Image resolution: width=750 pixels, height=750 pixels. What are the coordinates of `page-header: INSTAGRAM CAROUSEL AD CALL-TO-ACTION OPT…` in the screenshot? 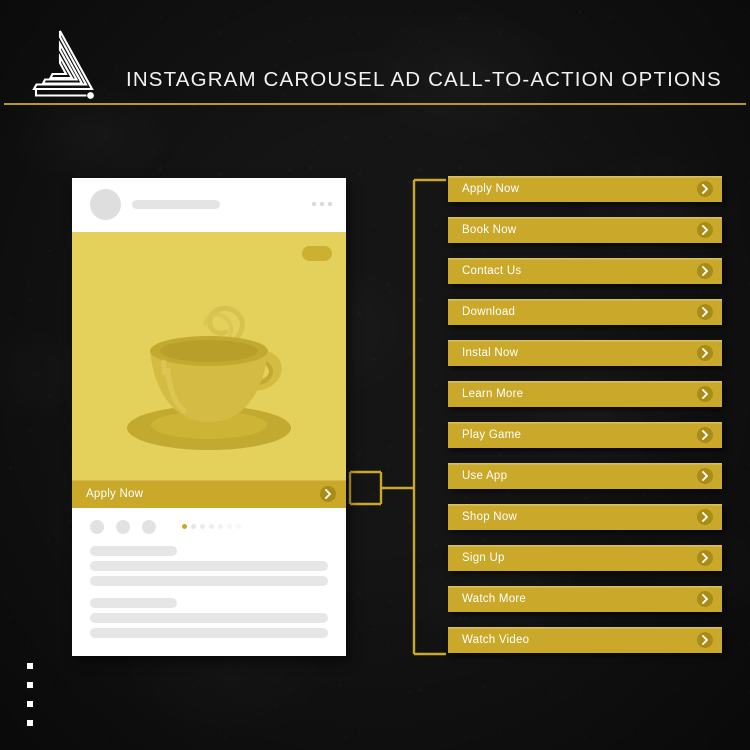 It's located at (375, 56).